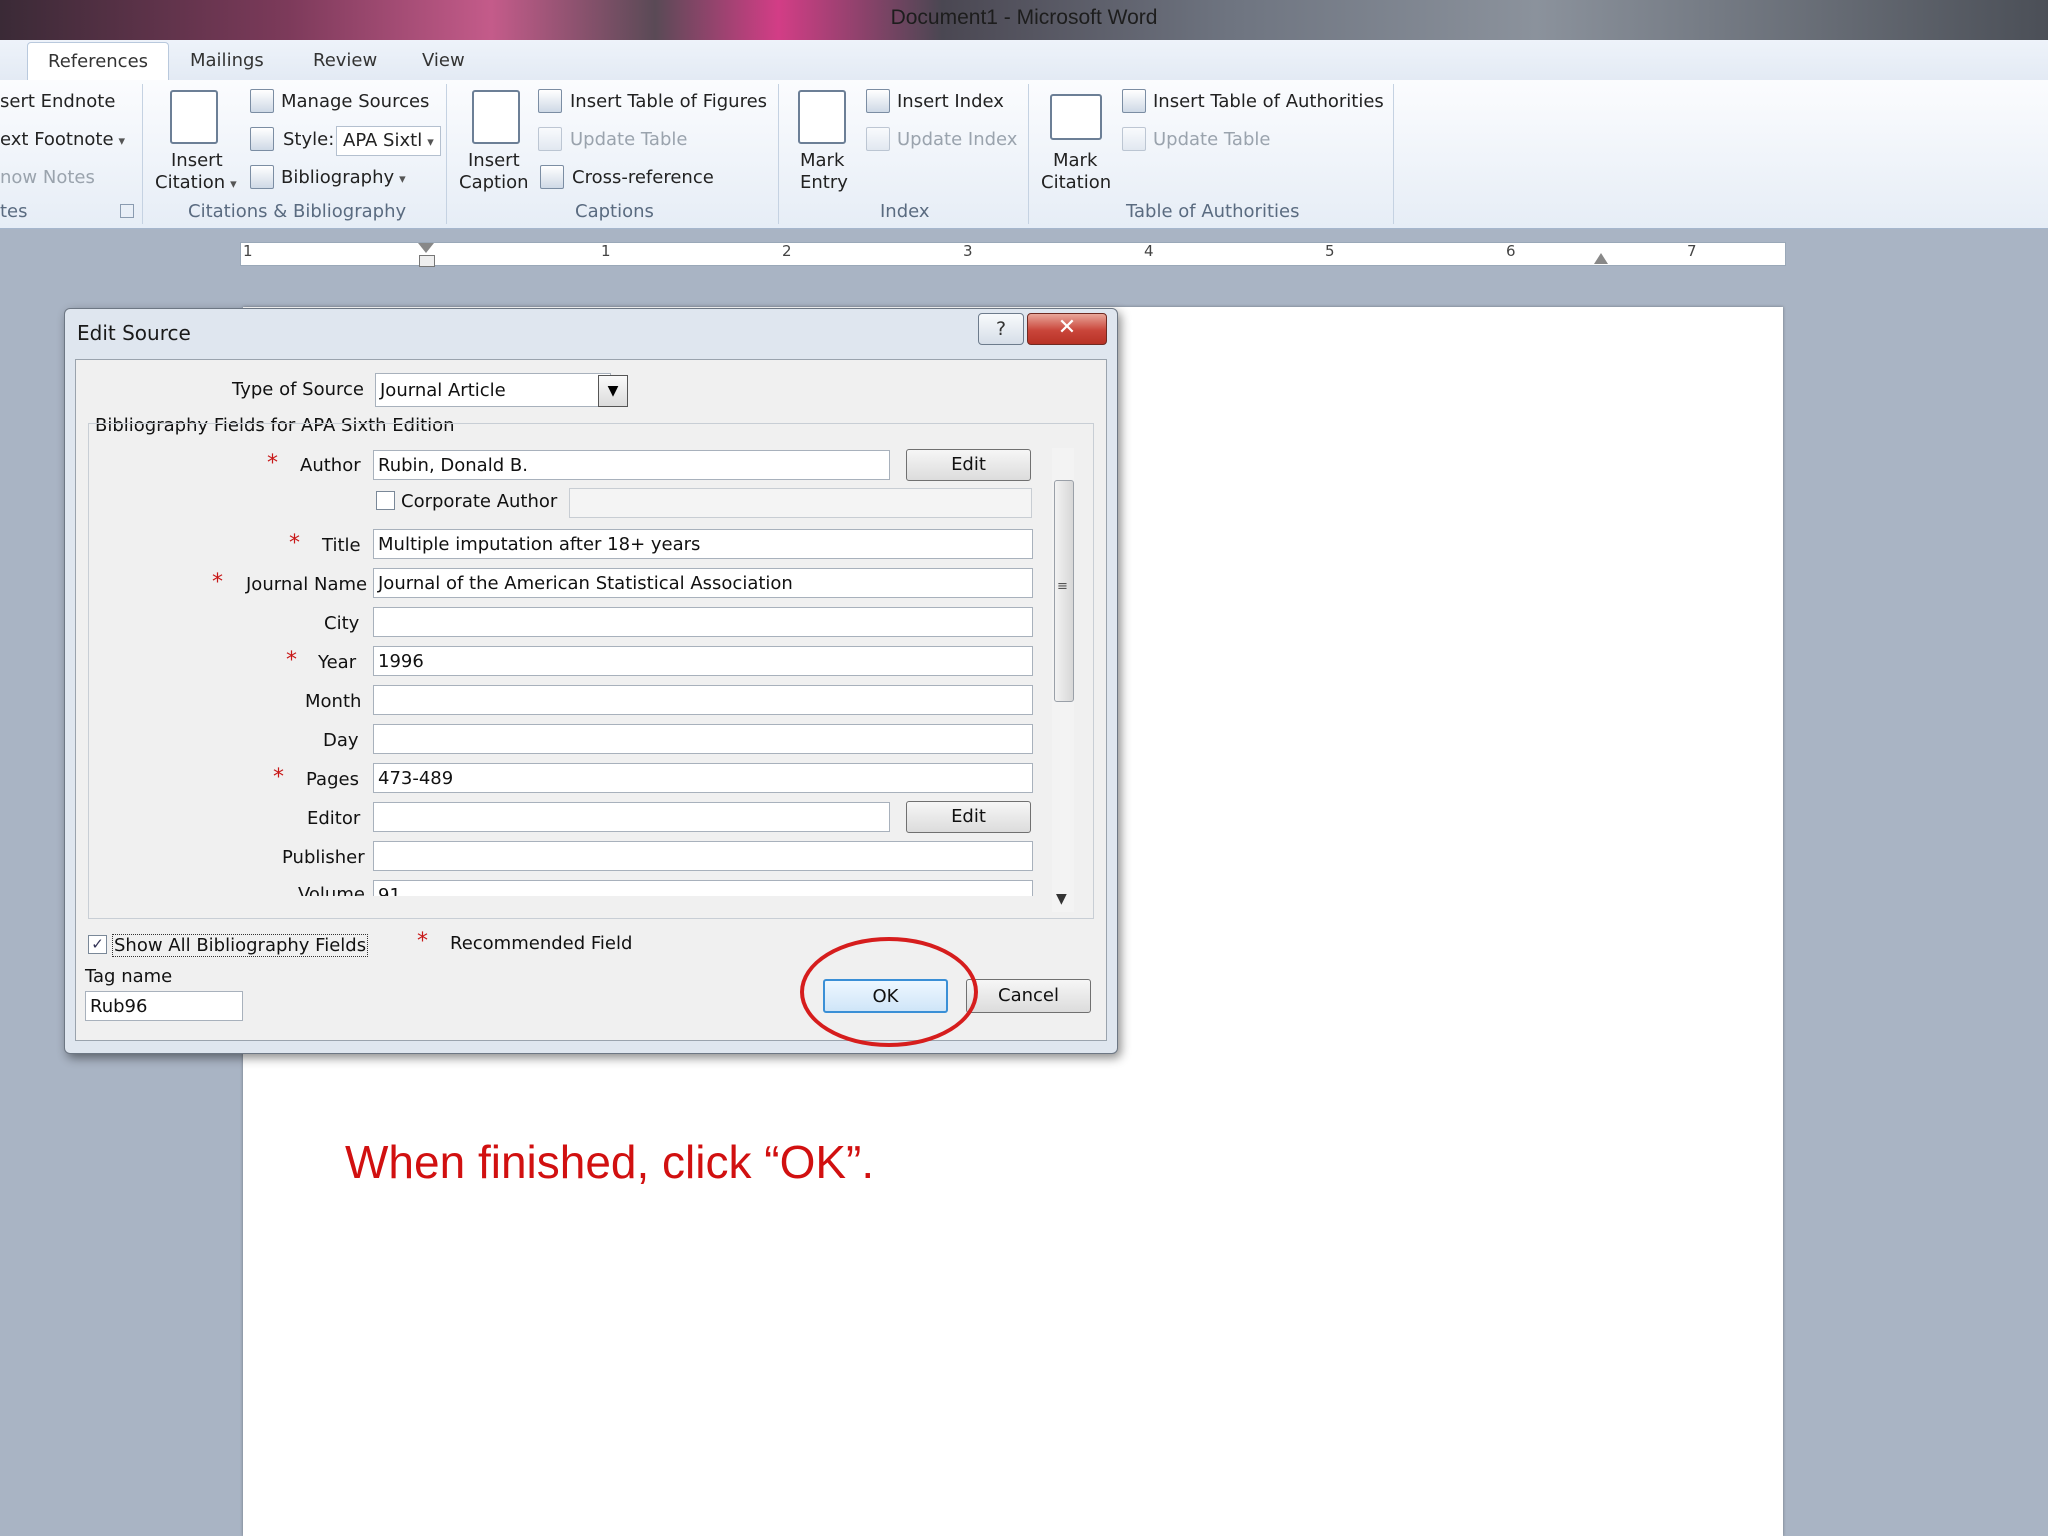 The height and width of the screenshot is (1536, 2048). What do you see at coordinates (822, 117) in the screenshot?
I see `mark-entry-icon` at bounding box center [822, 117].